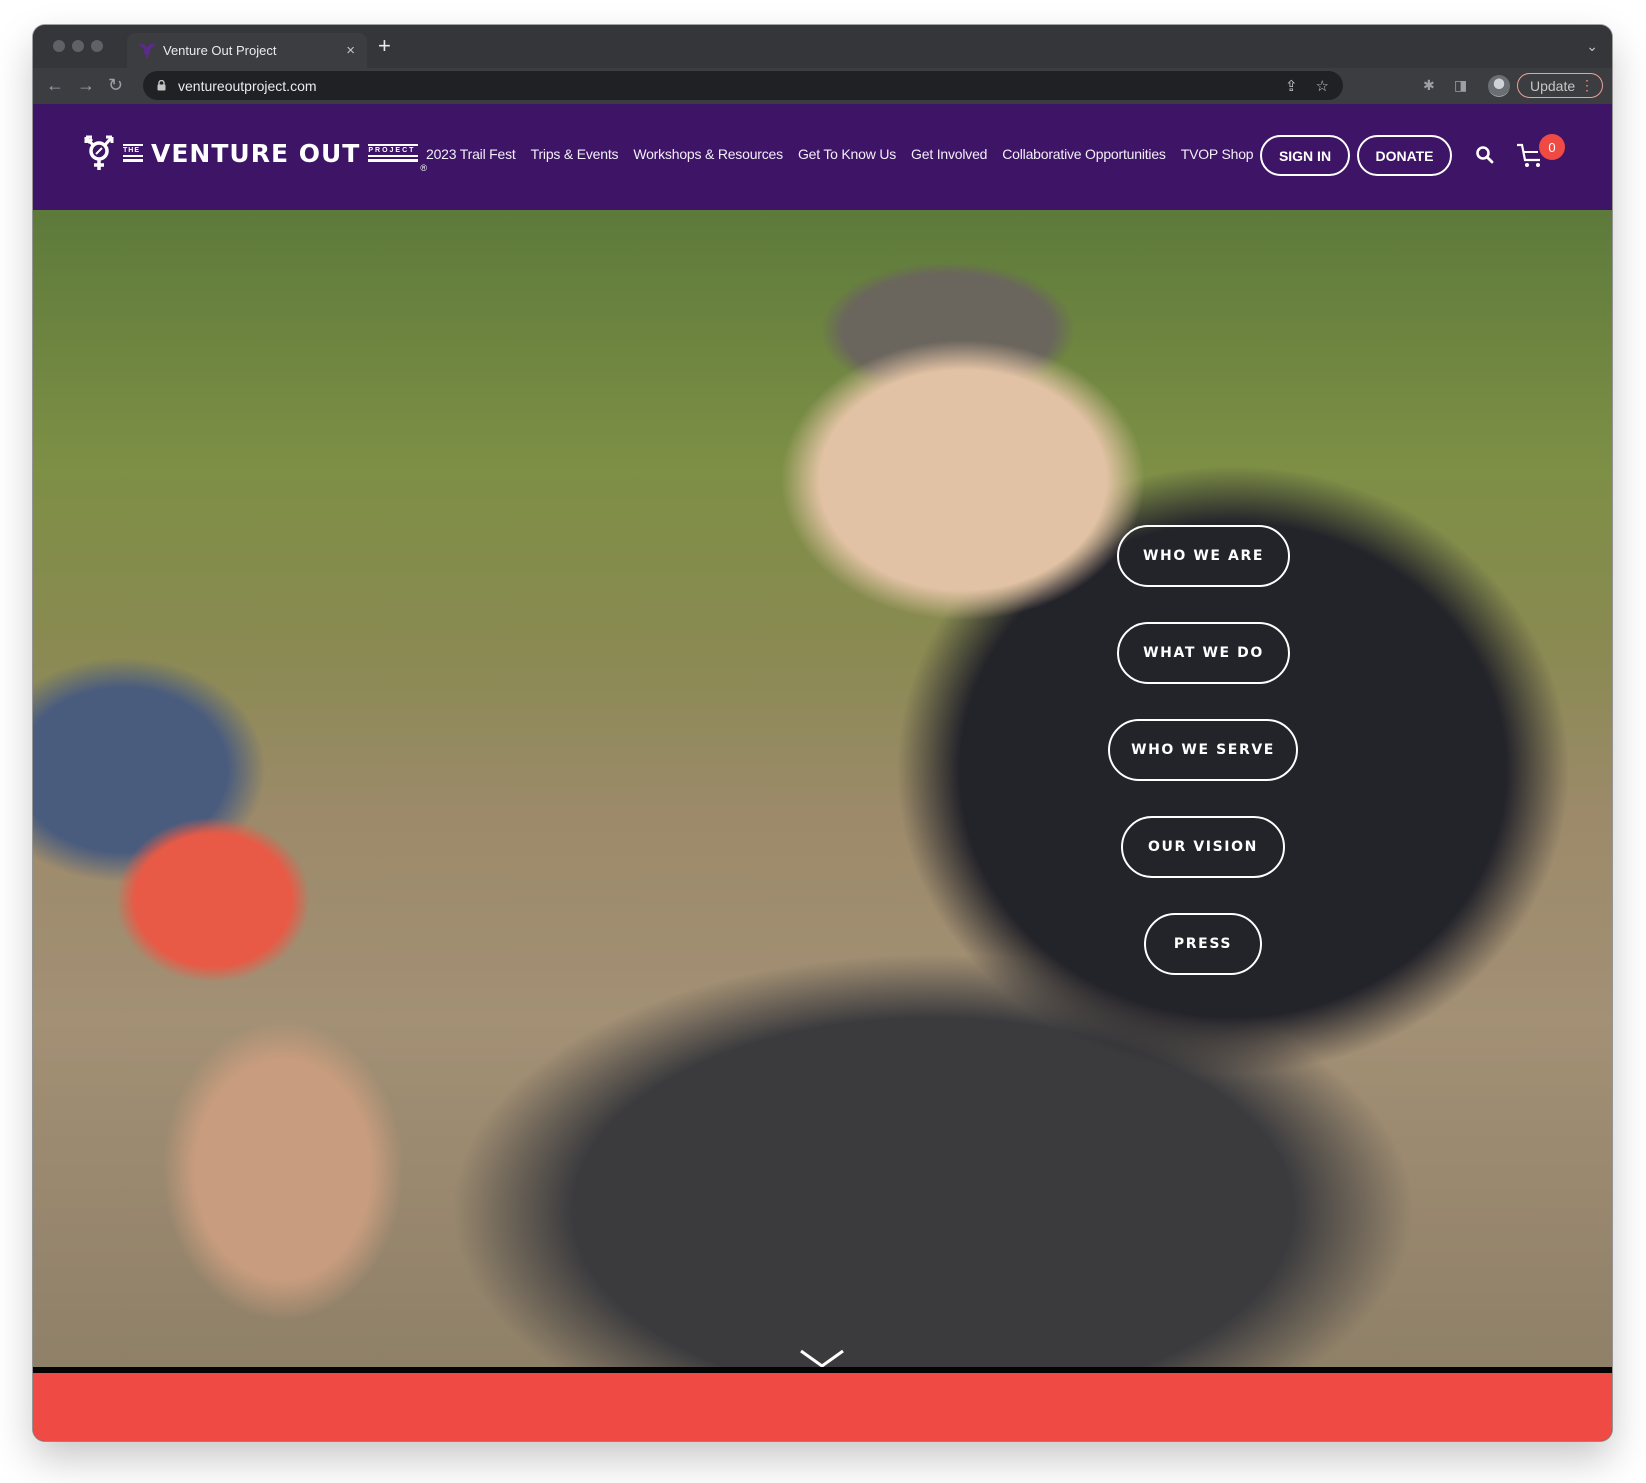  What do you see at coordinates (133, 153) in the screenshot?
I see `logo-the: THE` at bounding box center [133, 153].